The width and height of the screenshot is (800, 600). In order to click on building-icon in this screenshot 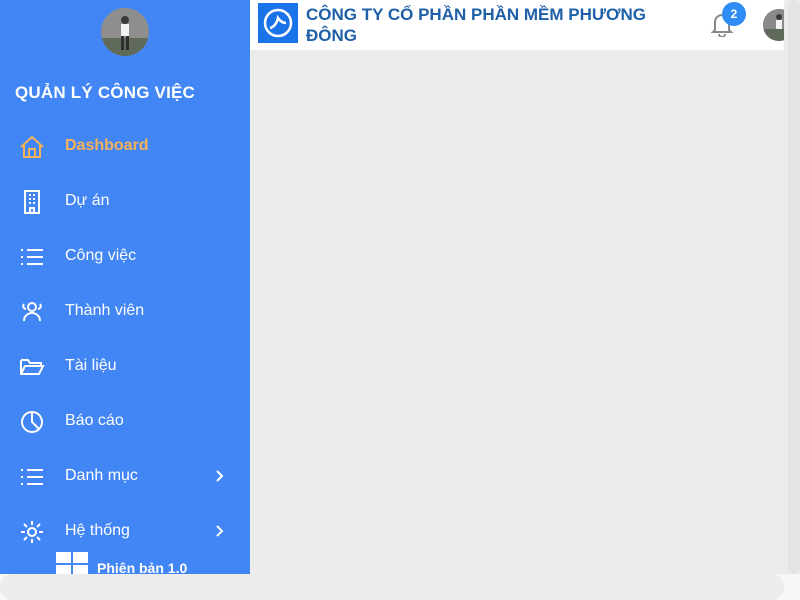, I will do `click(32, 202)`.